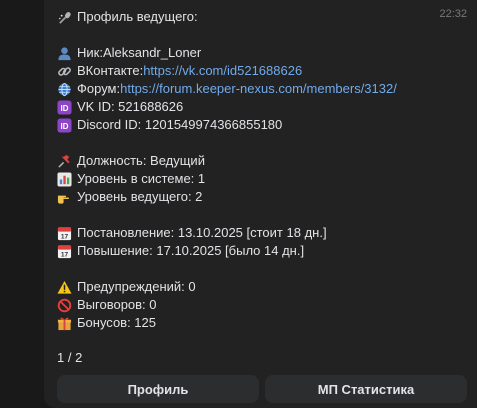 This screenshot has width=477, height=408. What do you see at coordinates (267, 287) in the screenshot?
I see `warnings-line: Предупреждений: 0` at bounding box center [267, 287].